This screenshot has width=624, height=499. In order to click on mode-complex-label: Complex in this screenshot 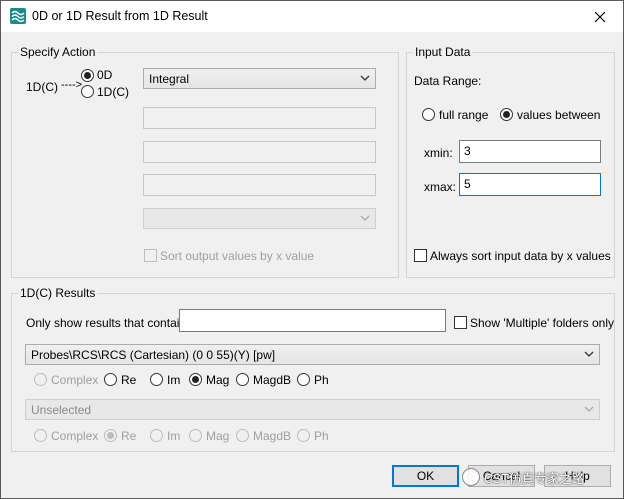, I will do `click(75, 380)`.